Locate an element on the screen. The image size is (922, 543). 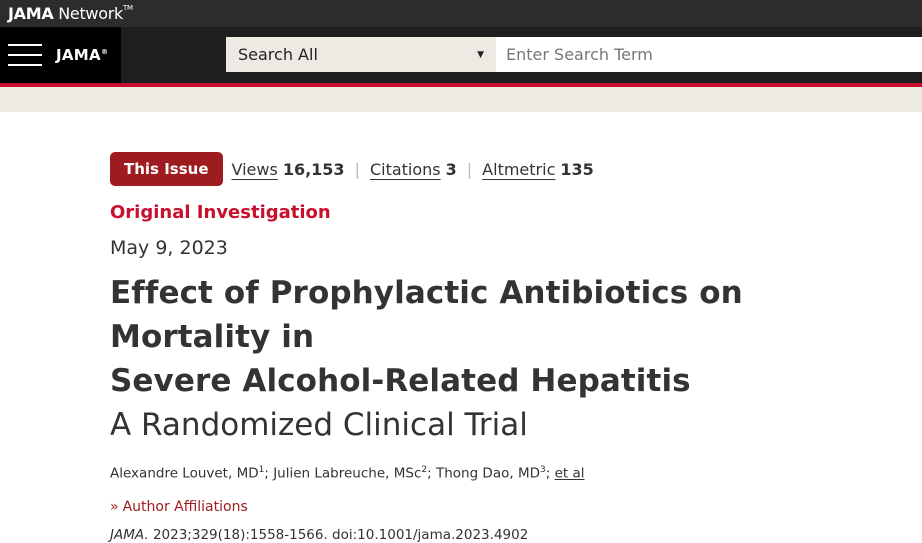
views-link: Views is located at coordinates (255, 169).